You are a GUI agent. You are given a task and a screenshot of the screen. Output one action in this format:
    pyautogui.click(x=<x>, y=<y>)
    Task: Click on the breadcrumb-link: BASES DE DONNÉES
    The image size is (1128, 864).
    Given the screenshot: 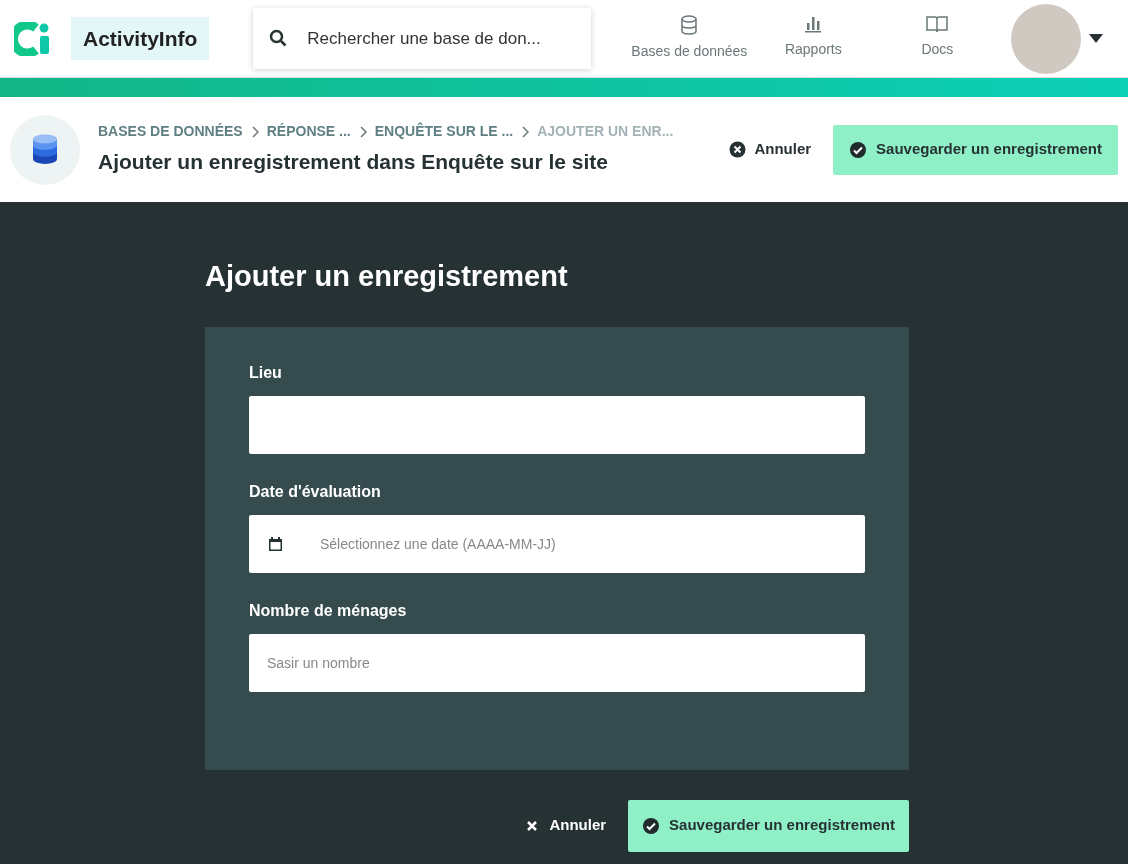 What is the action you would take?
    pyautogui.click(x=170, y=132)
    